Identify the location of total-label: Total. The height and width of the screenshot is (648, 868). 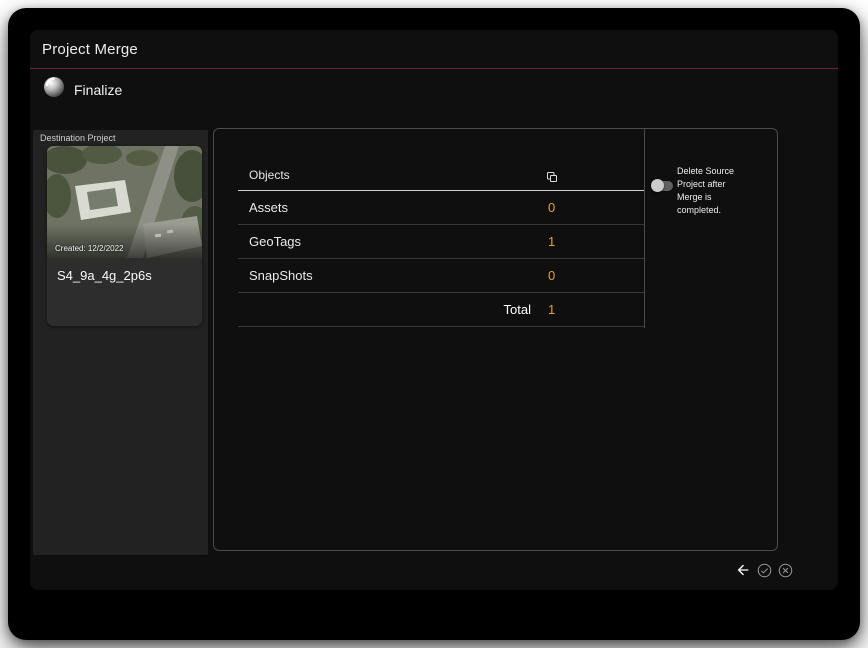
(517, 309).